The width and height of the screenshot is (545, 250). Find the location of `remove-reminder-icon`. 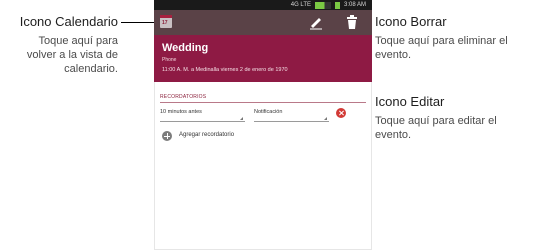

remove-reminder-icon is located at coordinates (341, 113).